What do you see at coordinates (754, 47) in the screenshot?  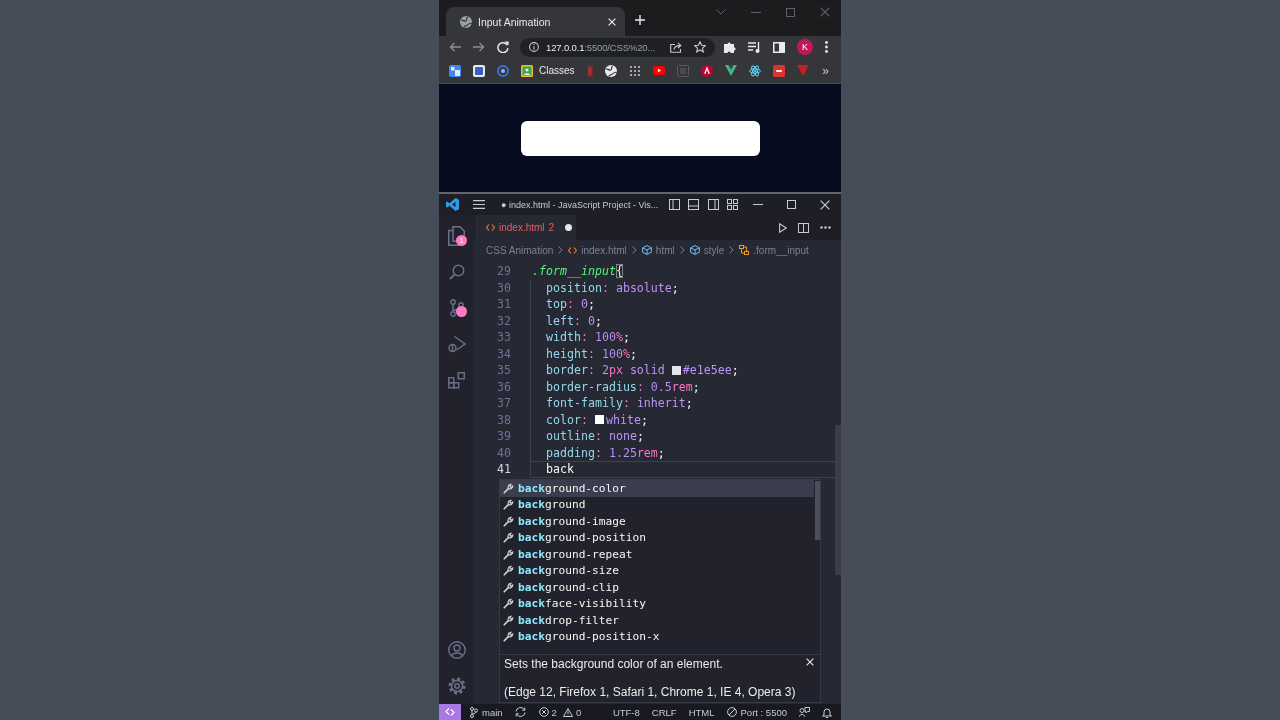 I see `playlist-icon` at bounding box center [754, 47].